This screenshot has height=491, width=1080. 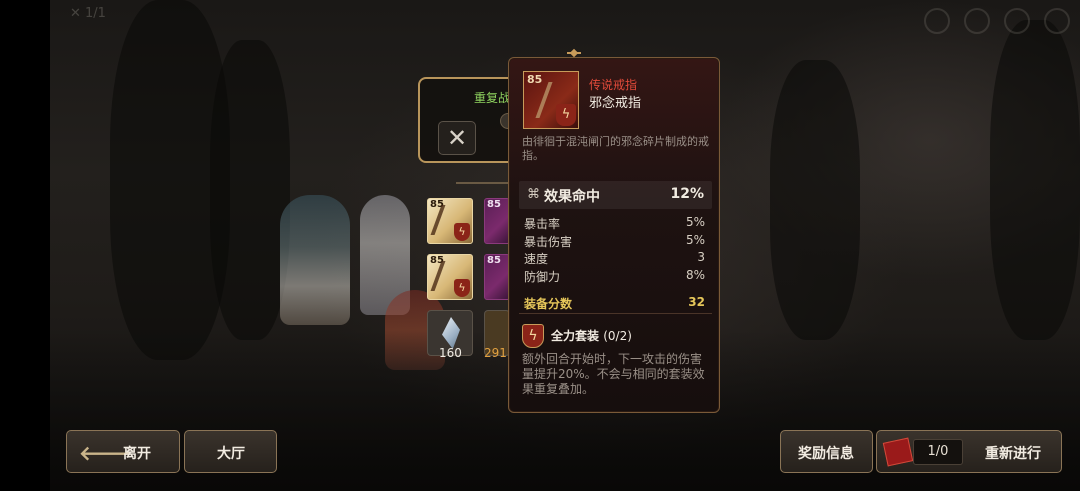 What do you see at coordinates (614, 224) in the screenshot?
I see `sub-stat-row: 暴击率 5%` at bounding box center [614, 224].